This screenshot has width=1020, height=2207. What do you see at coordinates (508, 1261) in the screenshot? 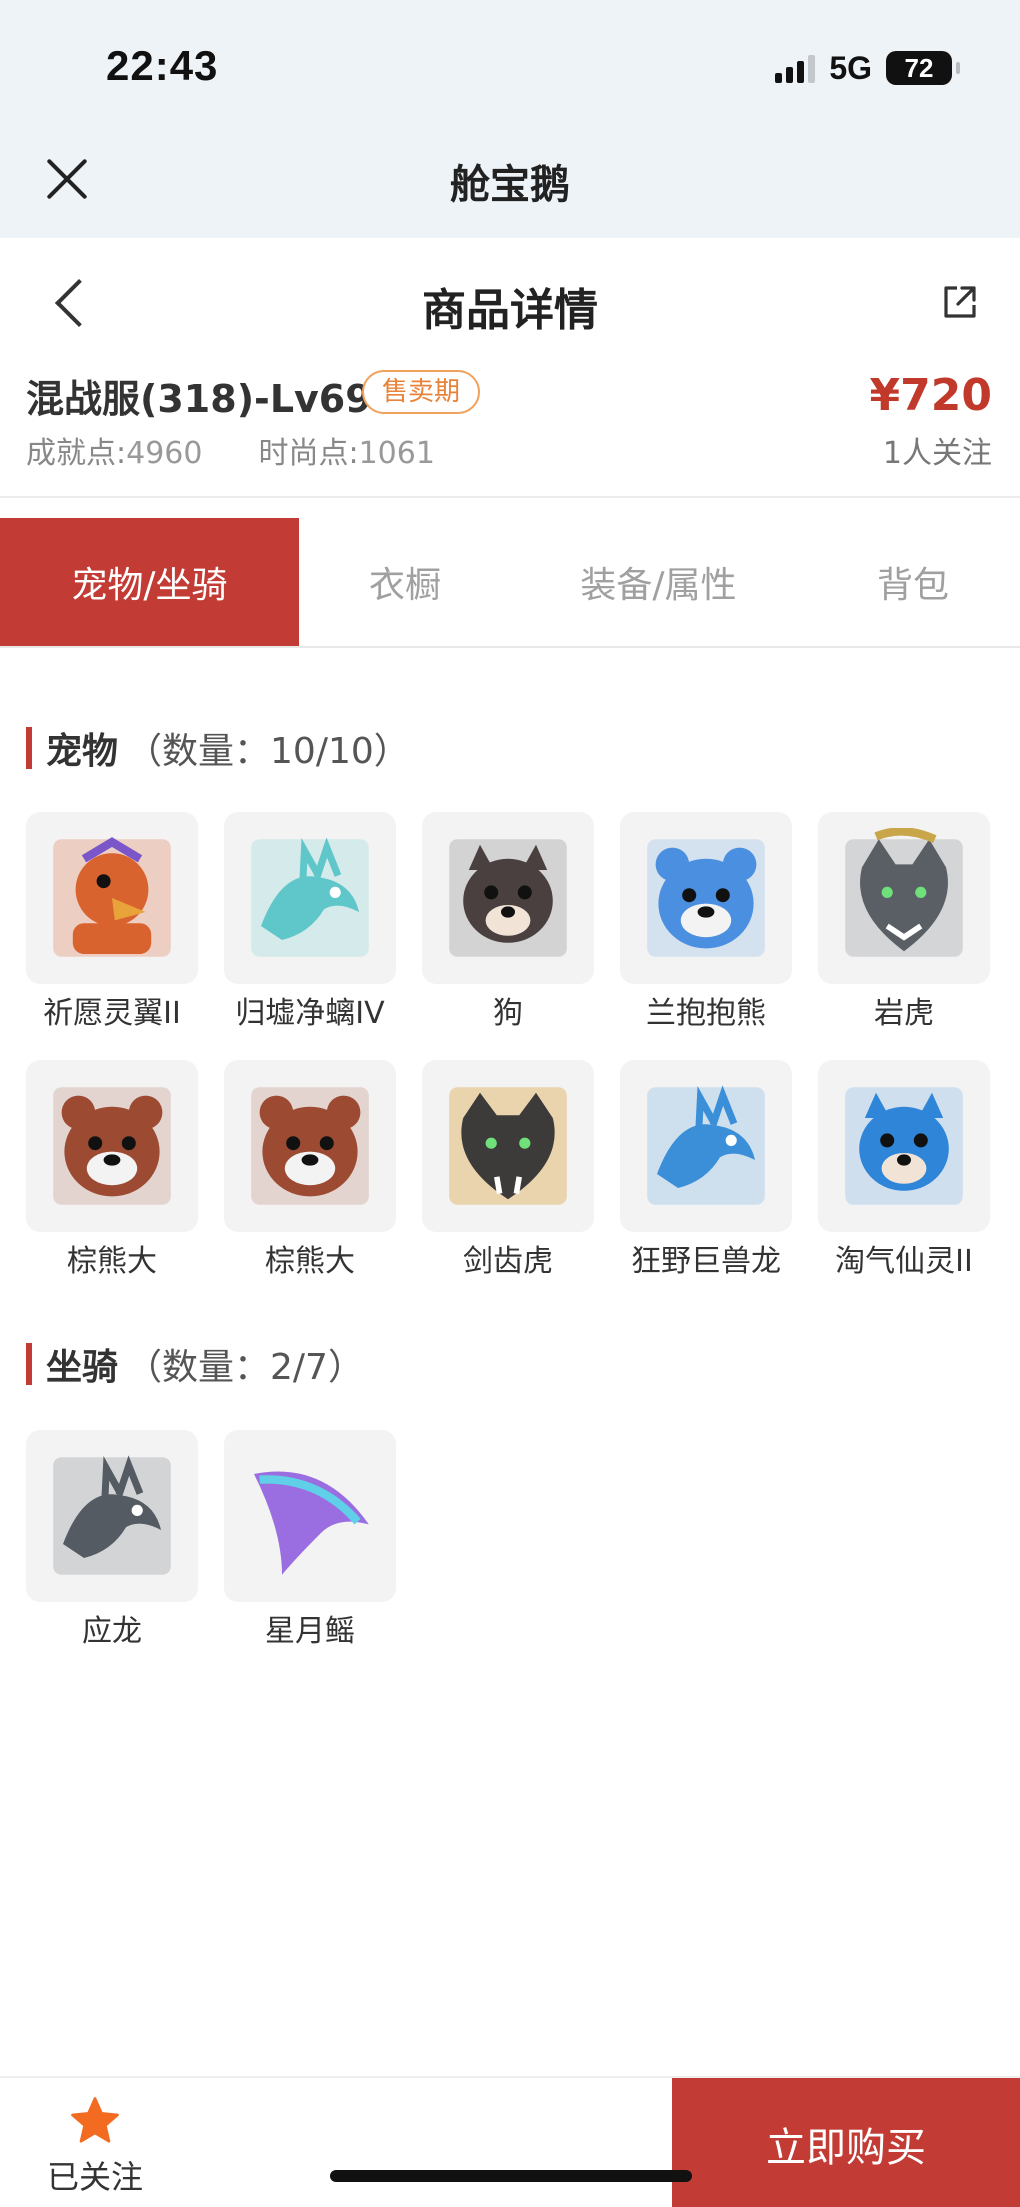
I see `pets-name: 剑齿虎` at bounding box center [508, 1261].